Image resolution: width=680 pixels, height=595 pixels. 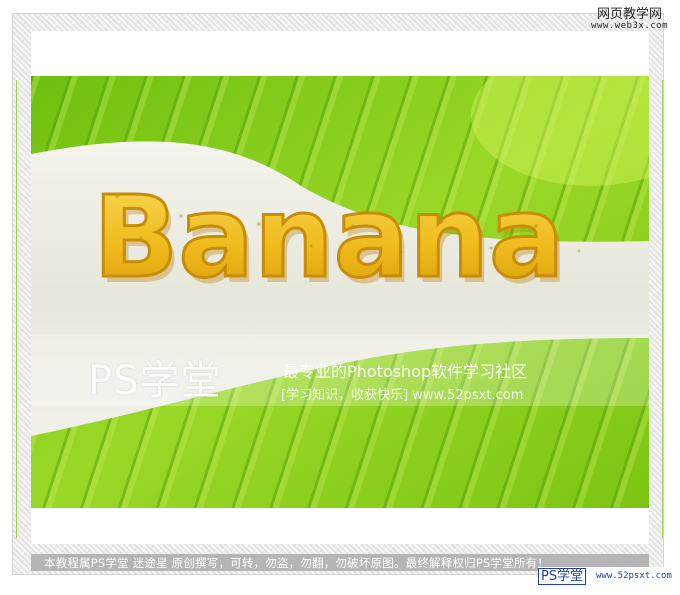 I want to click on site-url: www.web3x.com, so click(x=629, y=26).